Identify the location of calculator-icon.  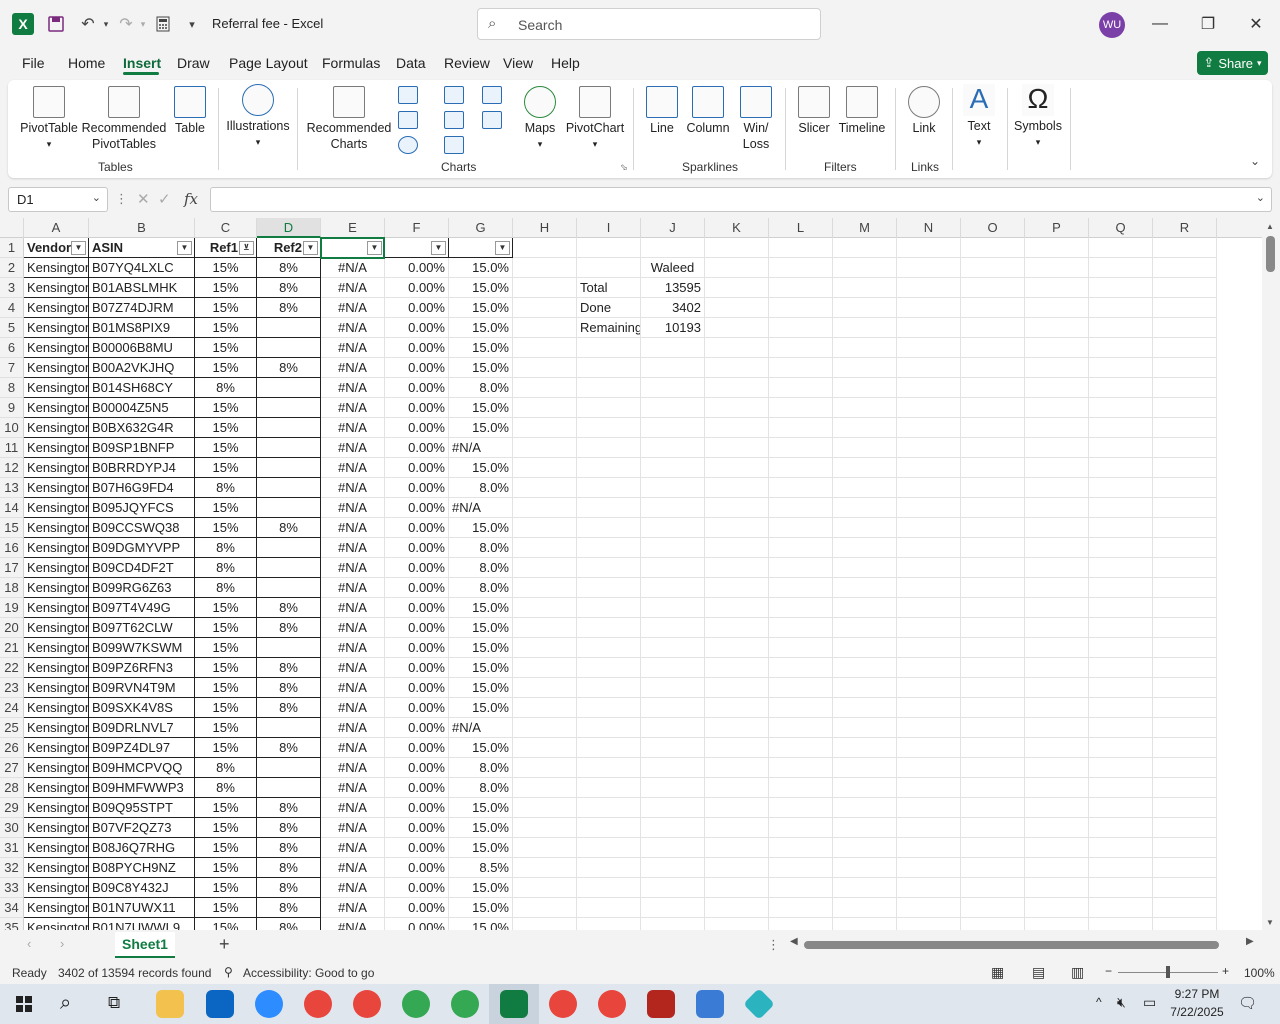
(163, 24).